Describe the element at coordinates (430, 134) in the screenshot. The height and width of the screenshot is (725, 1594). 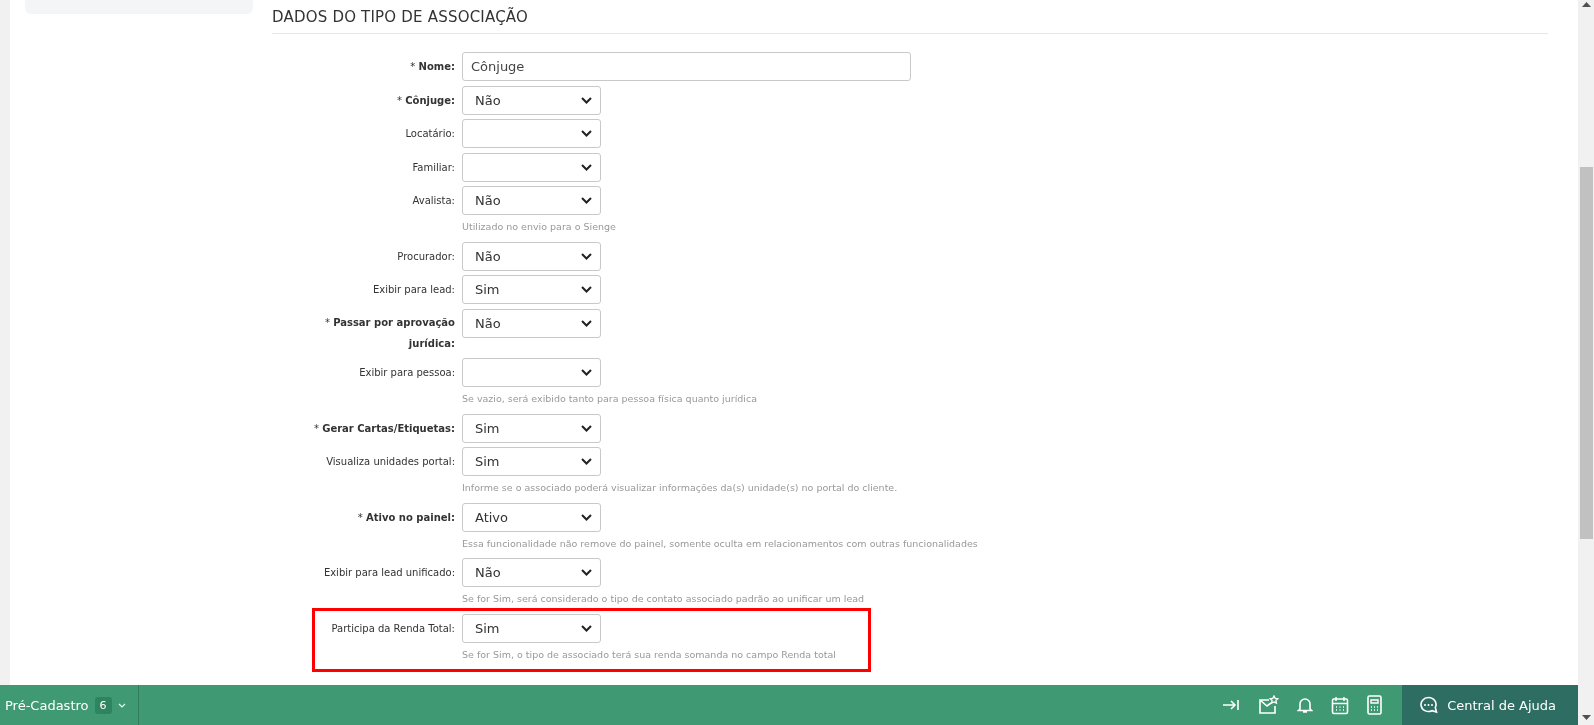
I see `field-label: Locatário:` at that location.